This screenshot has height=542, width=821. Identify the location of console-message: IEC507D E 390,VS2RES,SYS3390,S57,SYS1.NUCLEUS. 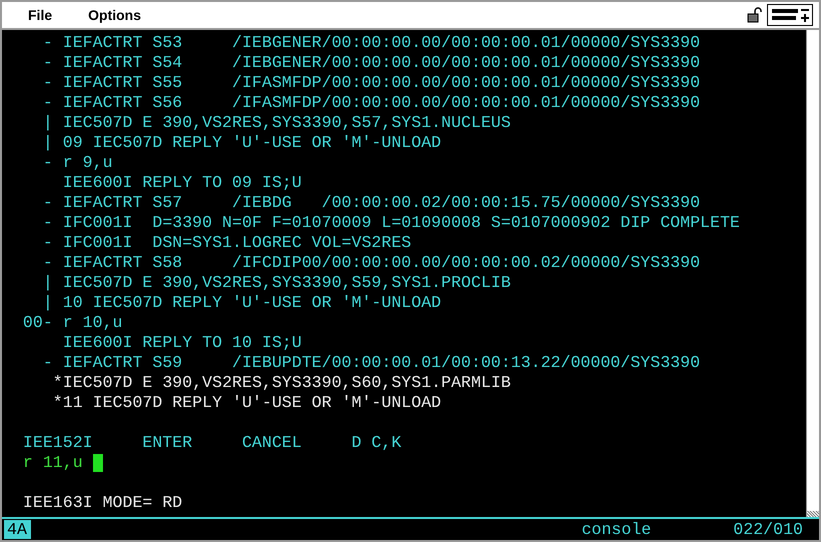
(286, 123).